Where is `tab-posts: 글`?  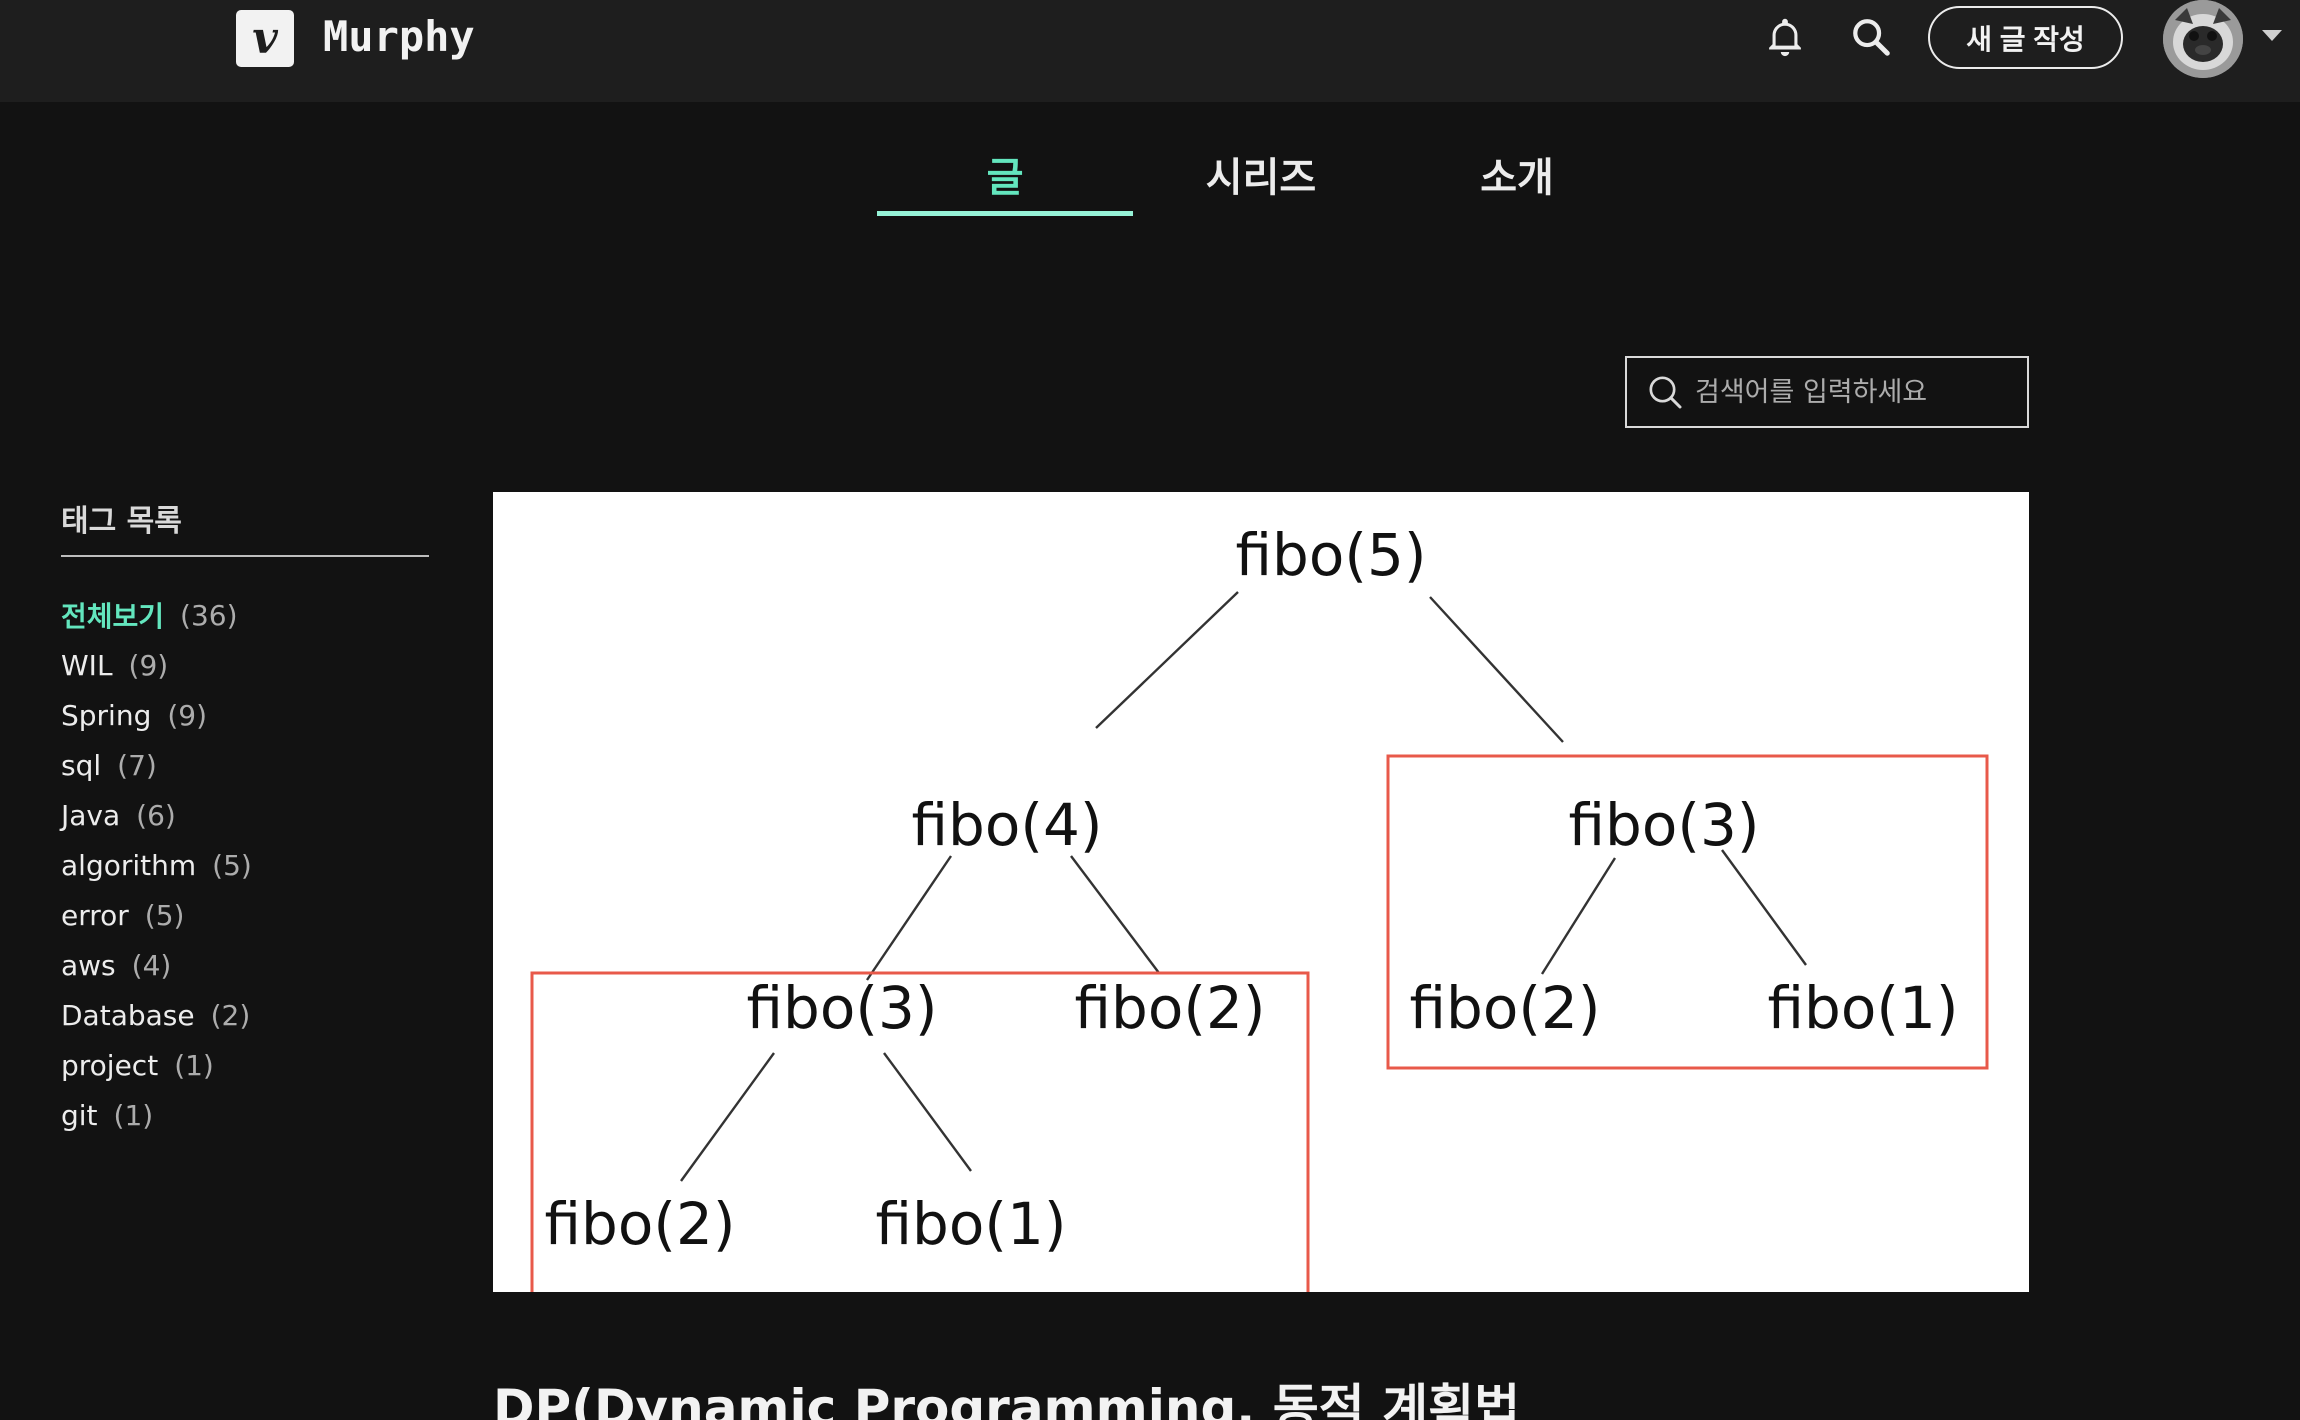
tab-posts: 글 is located at coordinates (1005, 174).